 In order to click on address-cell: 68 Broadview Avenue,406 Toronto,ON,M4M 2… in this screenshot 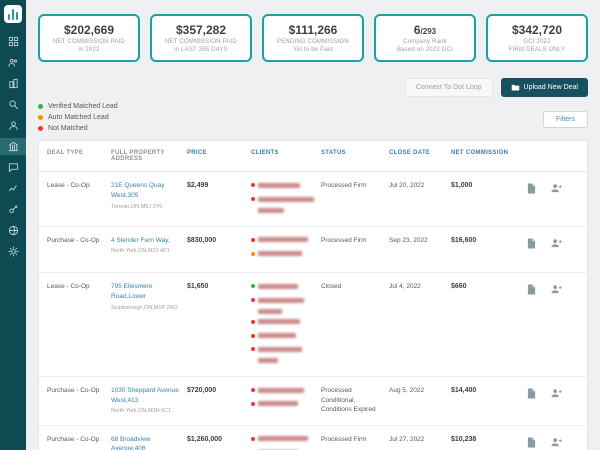, I will do `click(149, 442)`.